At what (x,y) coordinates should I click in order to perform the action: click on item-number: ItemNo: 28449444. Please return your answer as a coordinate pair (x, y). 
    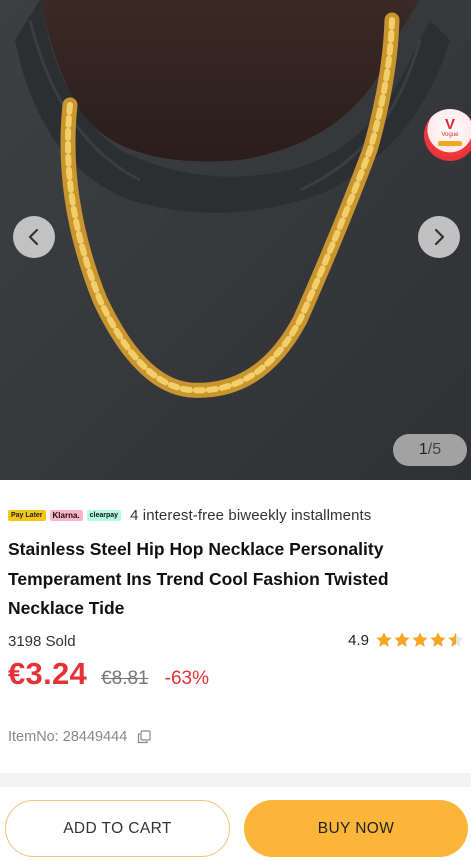
    Looking at the image, I should click on (79, 737).